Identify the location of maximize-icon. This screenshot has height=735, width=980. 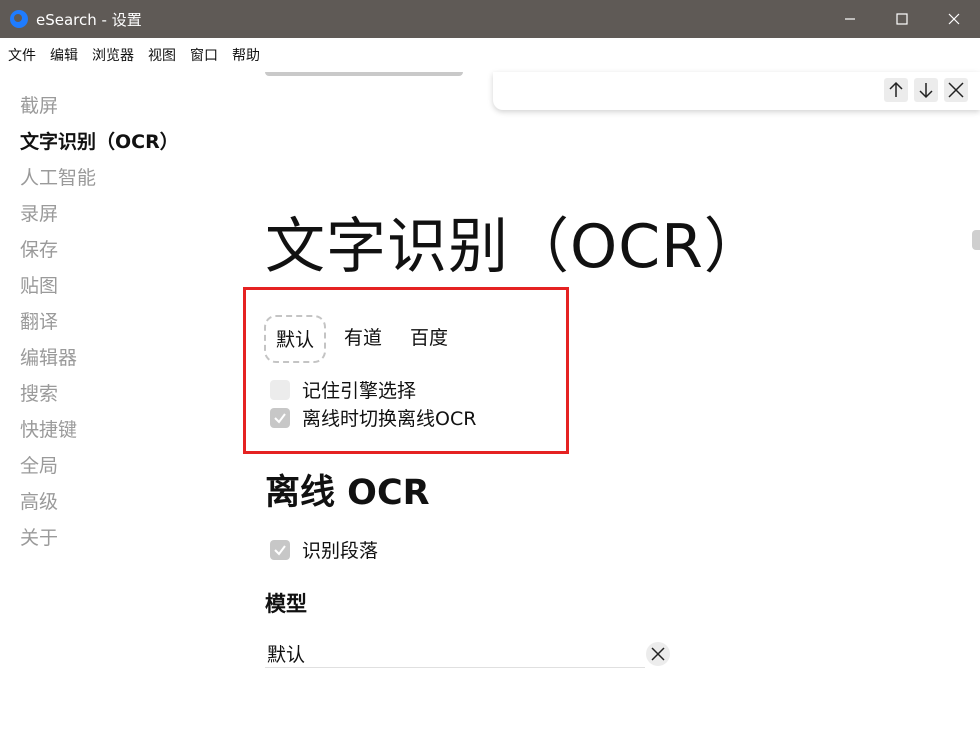
(902, 19).